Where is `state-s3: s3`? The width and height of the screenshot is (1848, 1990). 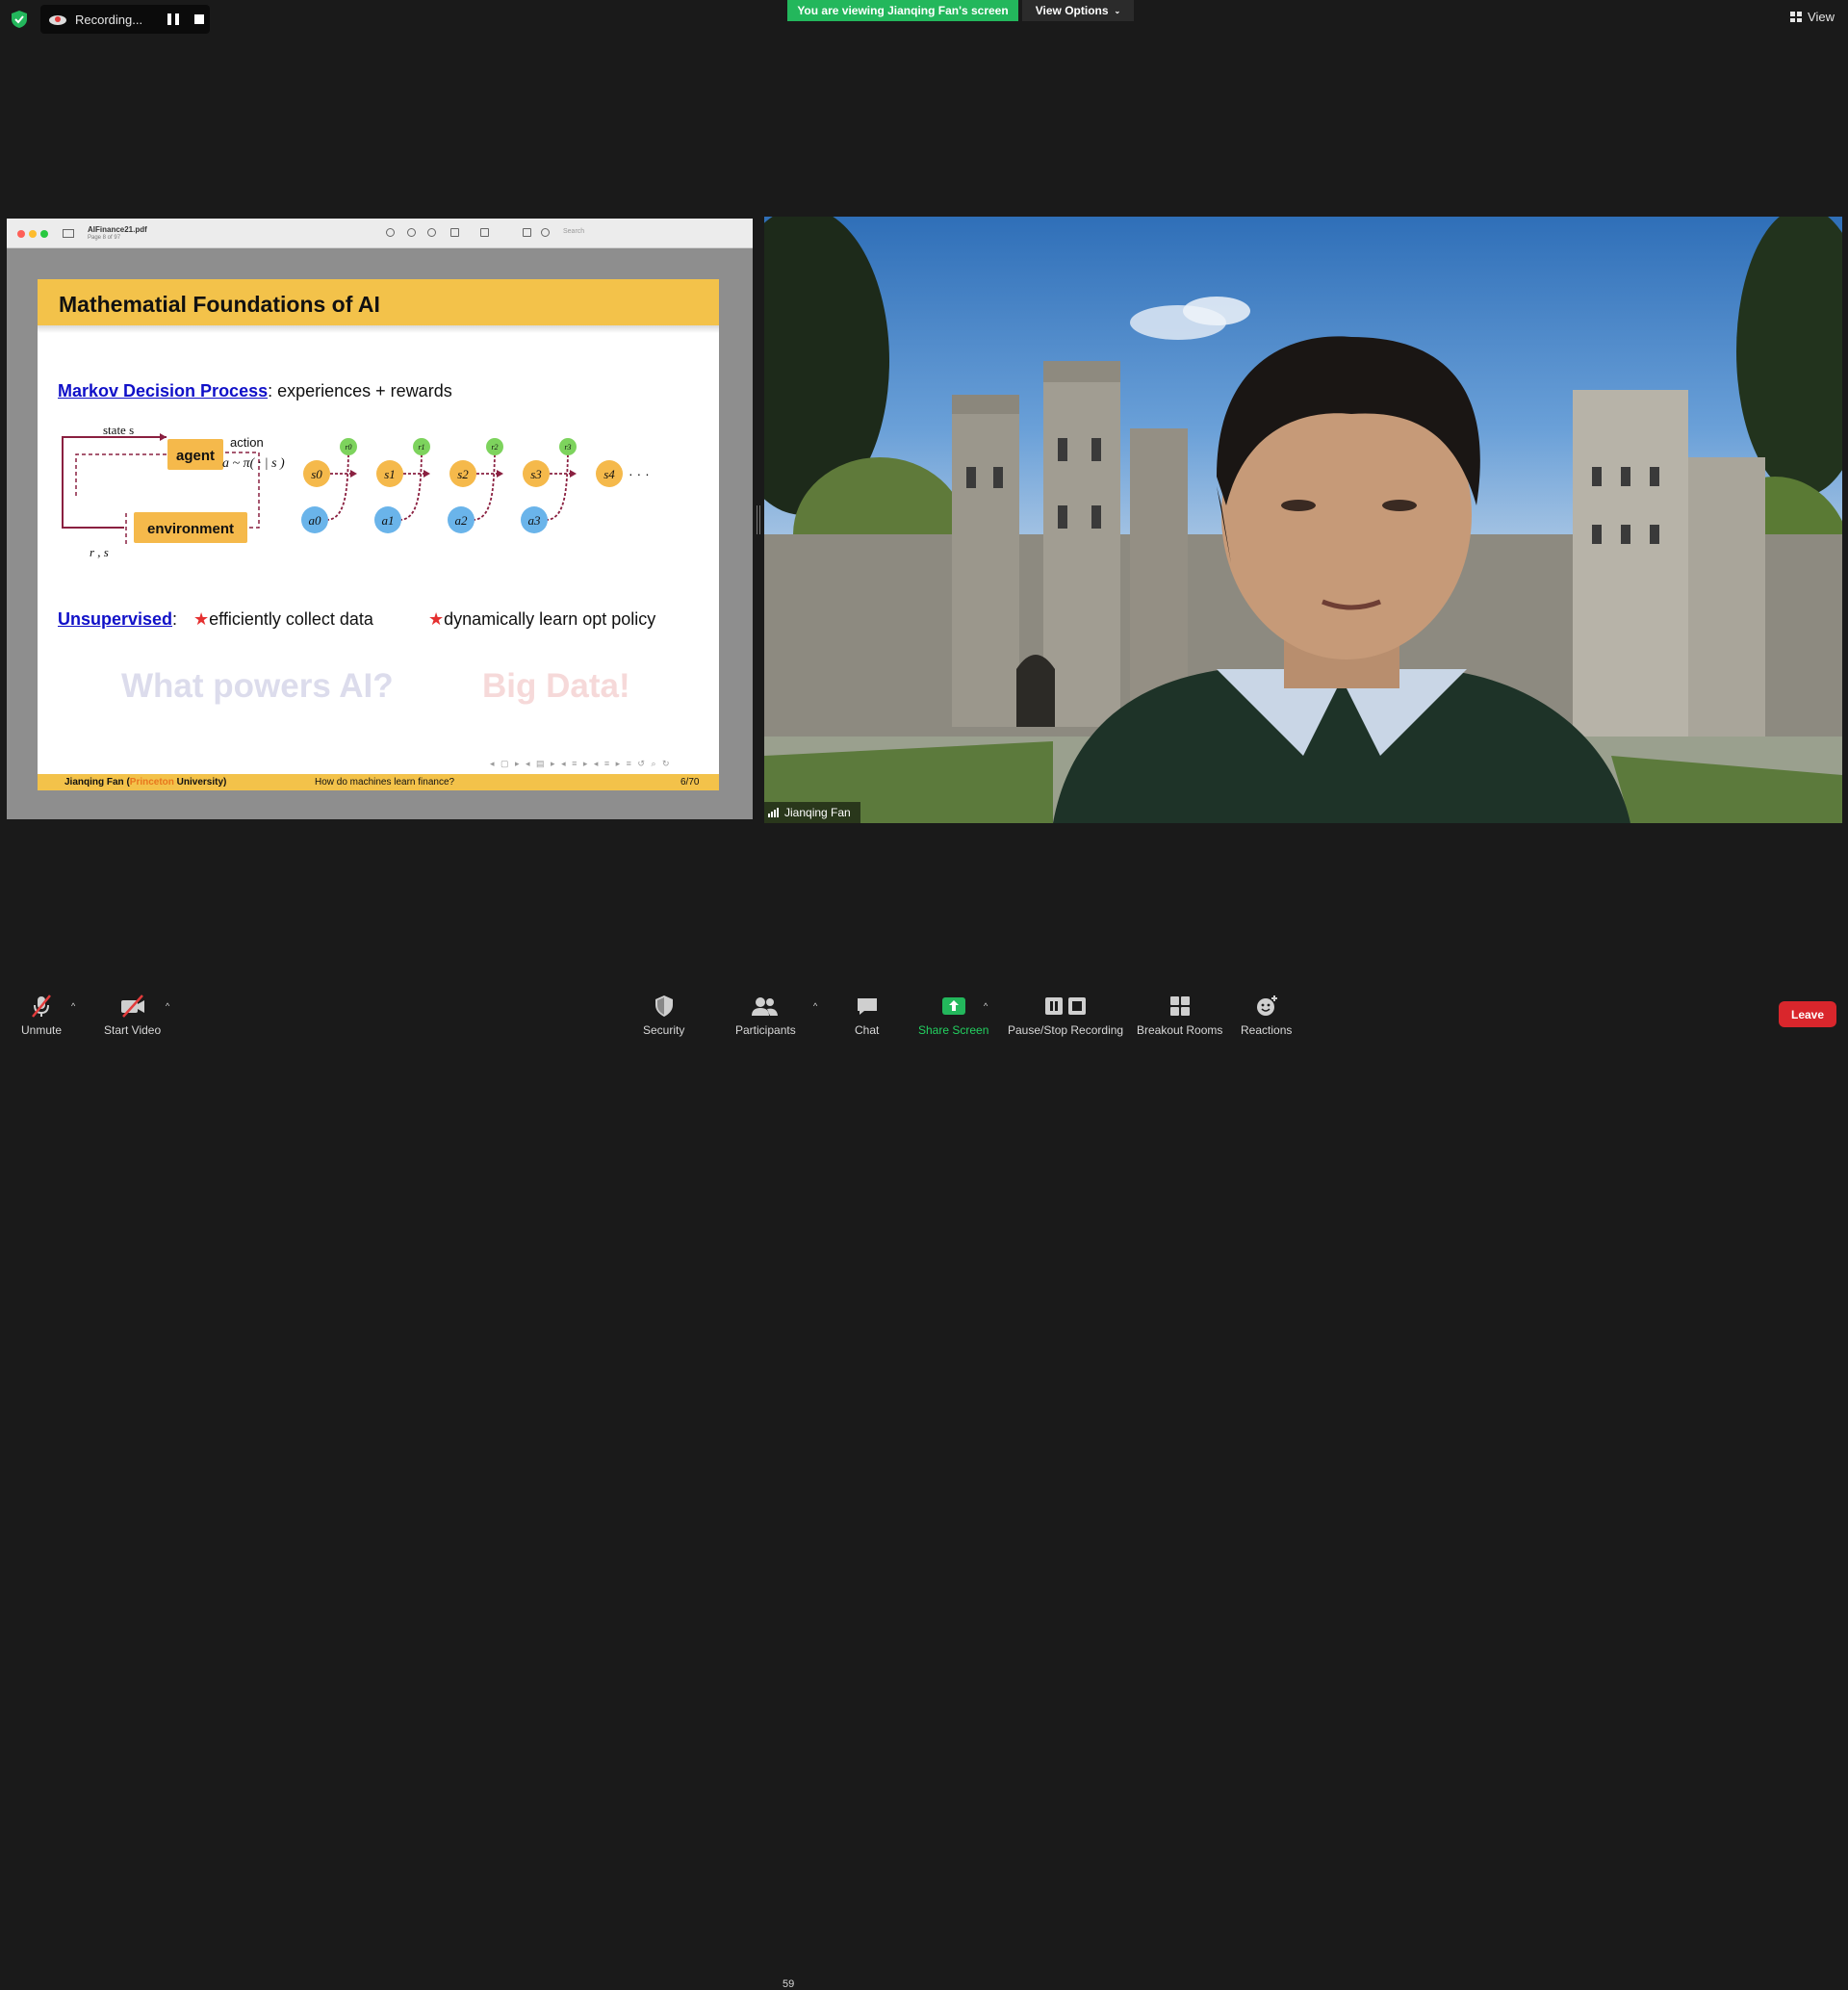
state-s3: s3 is located at coordinates (536, 474).